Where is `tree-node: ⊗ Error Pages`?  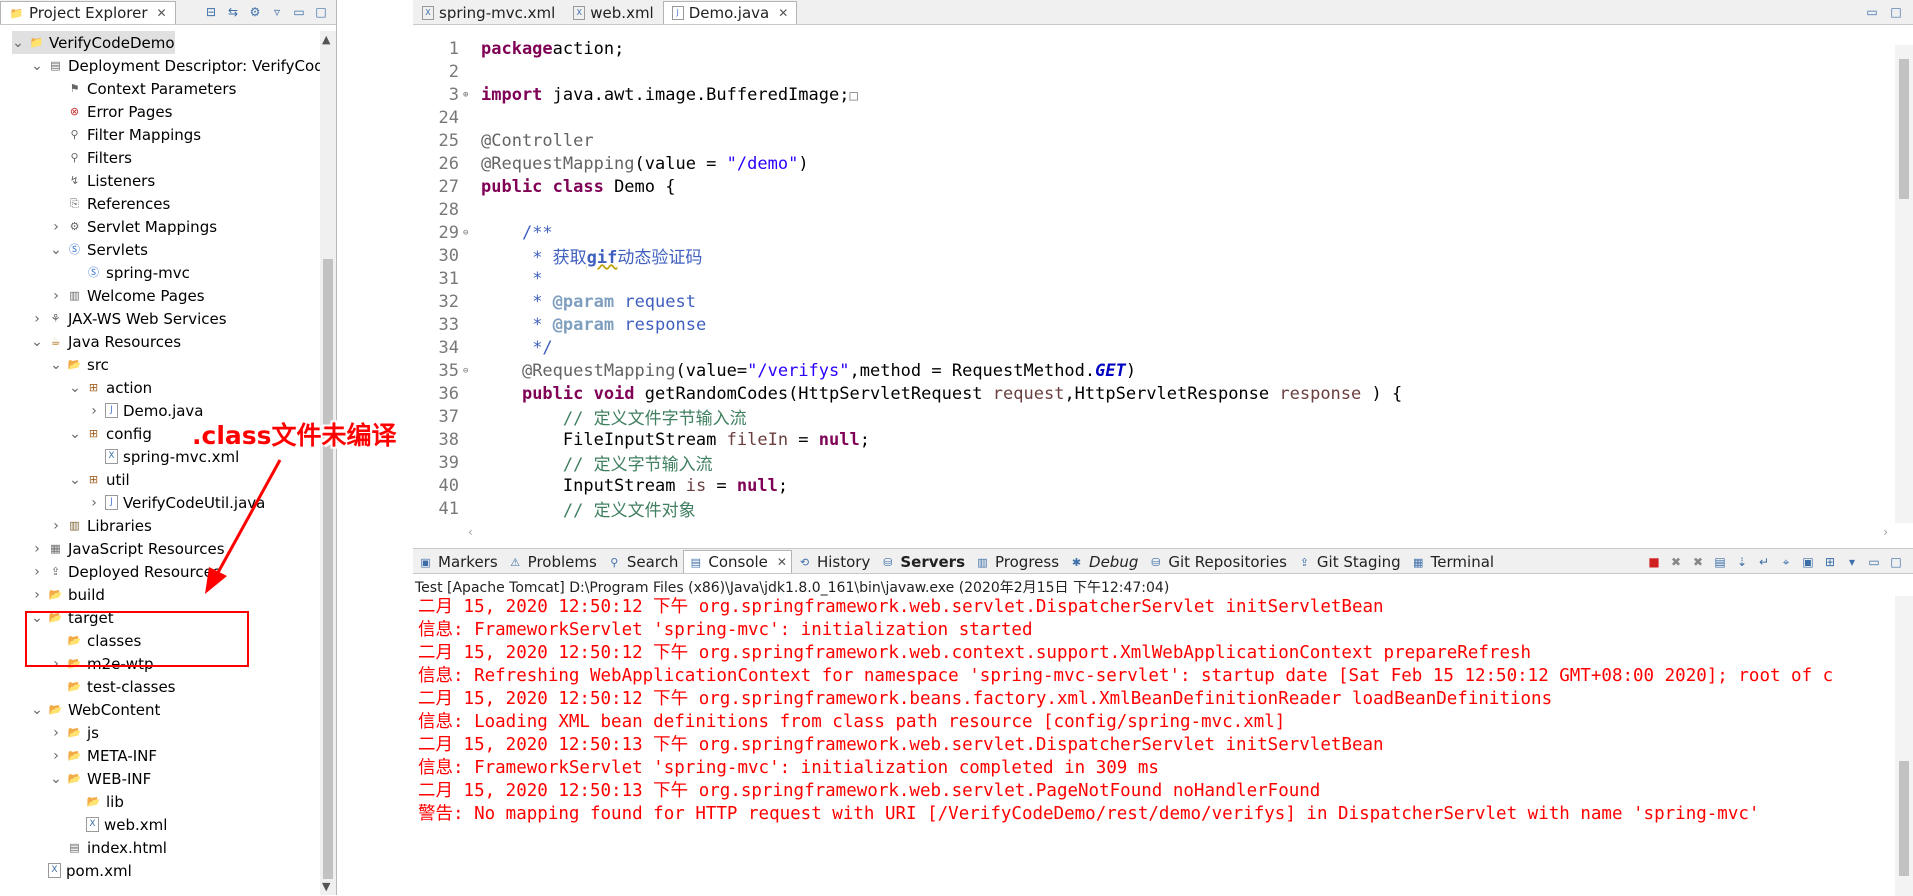 tree-node: ⊗ Error Pages is located at coordinates (111, 111).